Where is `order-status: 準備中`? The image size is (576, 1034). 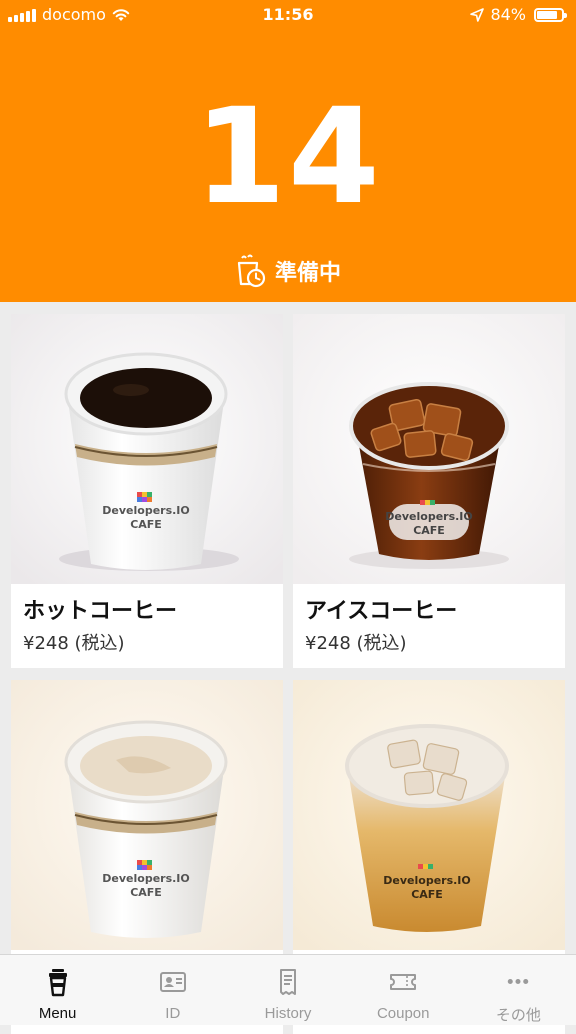
order-status: 準備中 is located at coordinates (288, 271).